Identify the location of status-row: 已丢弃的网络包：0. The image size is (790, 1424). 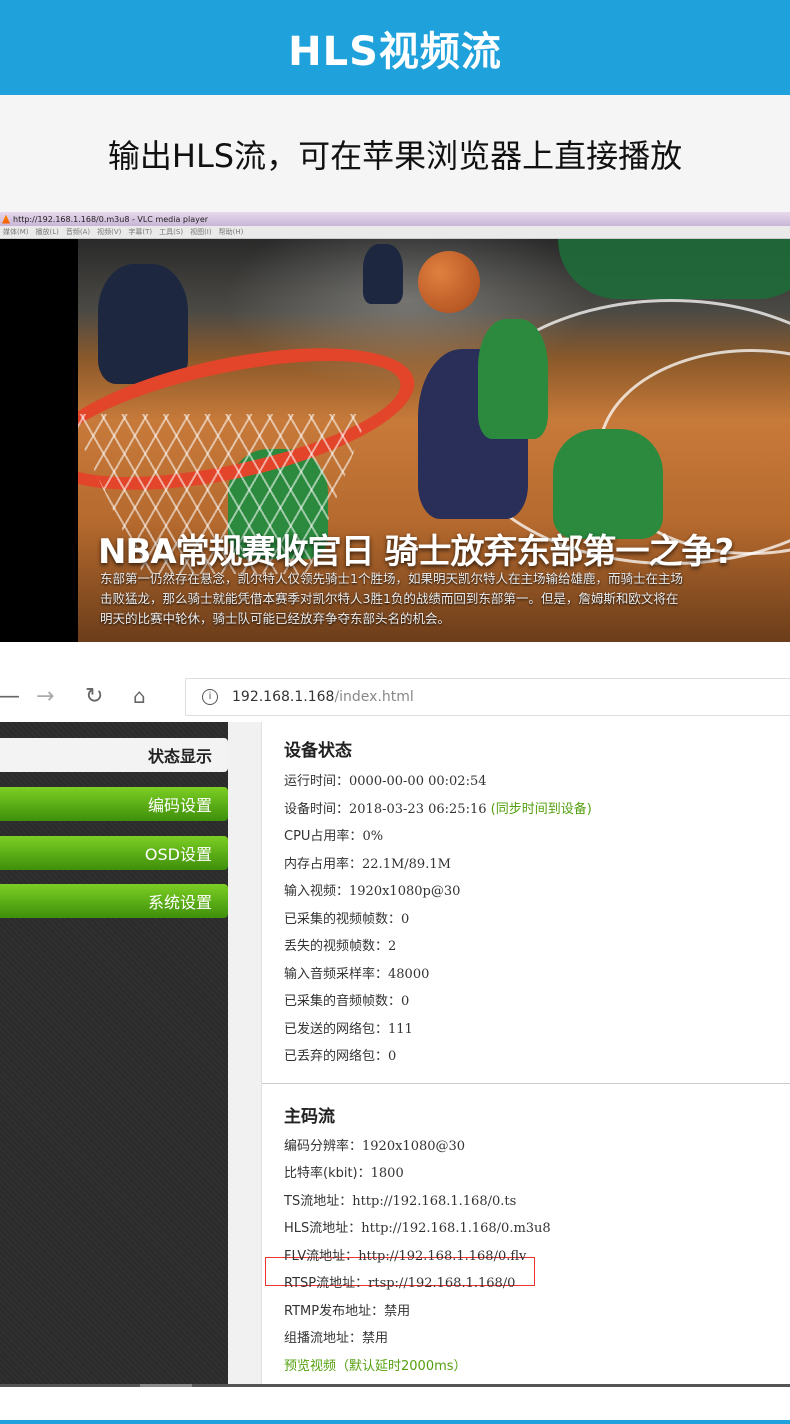
(340, 1054).